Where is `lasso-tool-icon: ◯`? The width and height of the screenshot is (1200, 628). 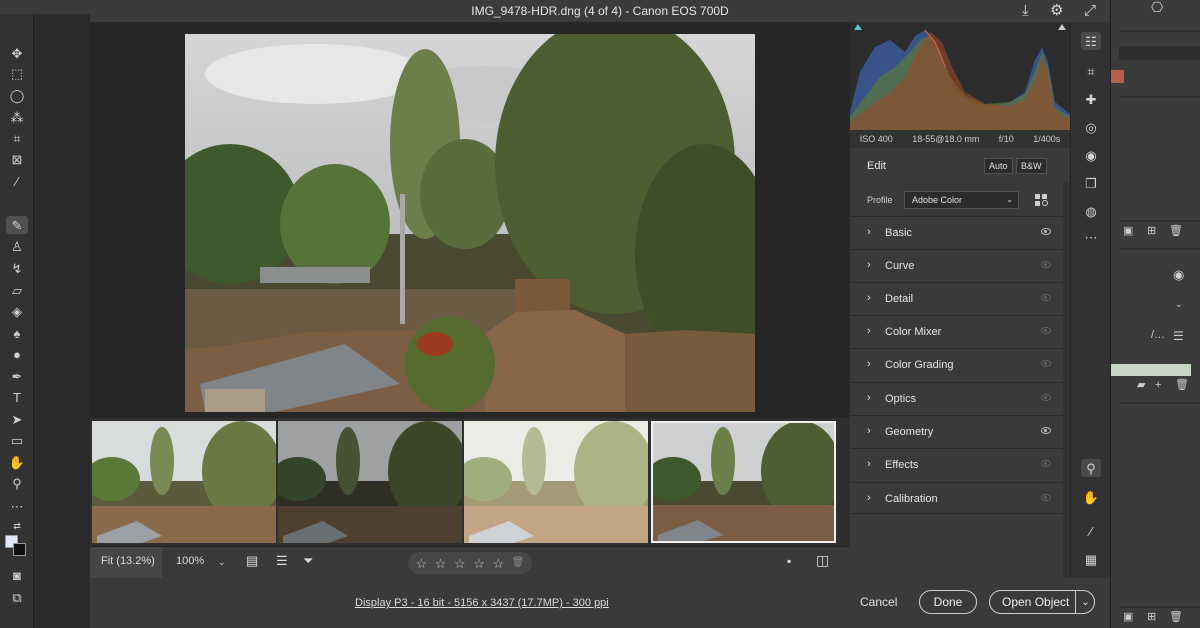 lasso-tool-icon: ◯ is located at coordinates (17, 95).